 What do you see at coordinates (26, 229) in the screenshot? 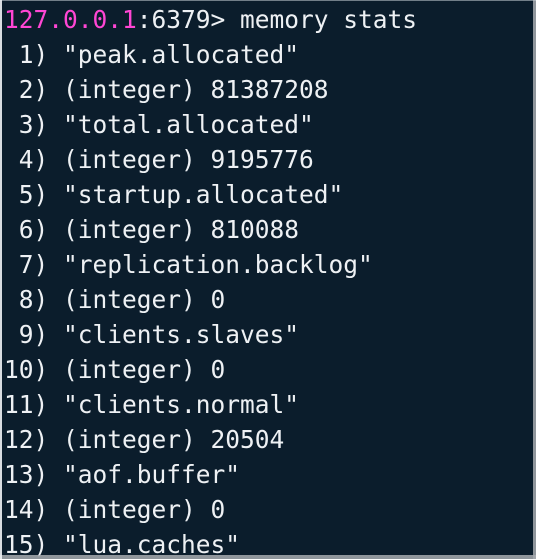
I see `line-index: 6)` at bounding box center [26, 229].